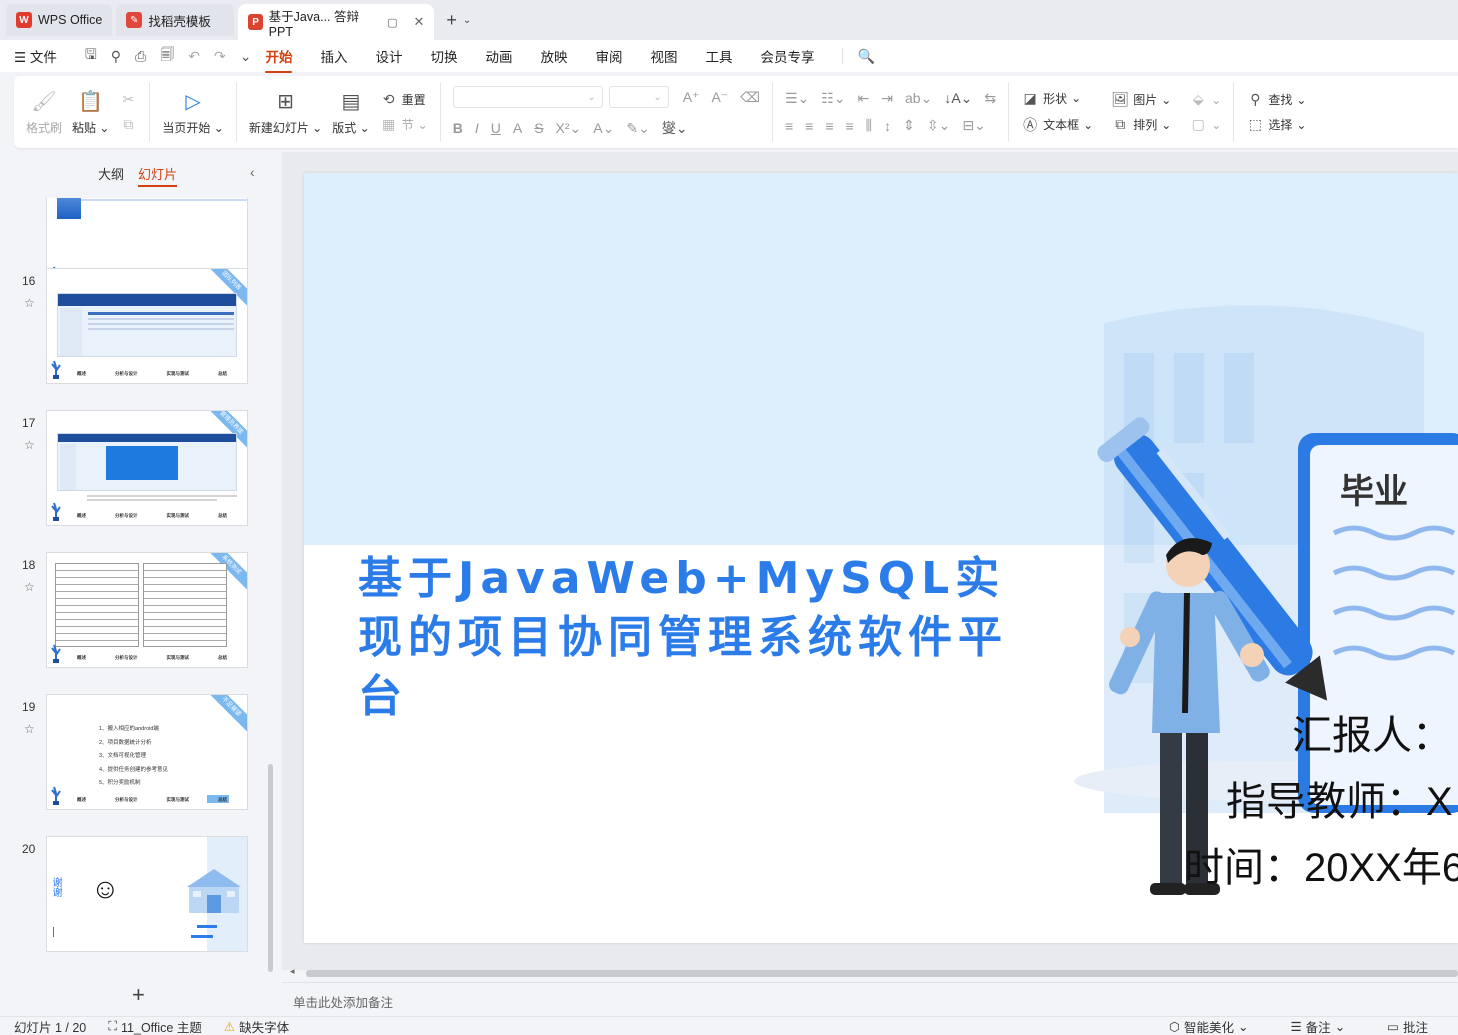 This screenshot has width=1458, height=1035. I want to click on file-menu: ☰ 文件, so click(35, 56).